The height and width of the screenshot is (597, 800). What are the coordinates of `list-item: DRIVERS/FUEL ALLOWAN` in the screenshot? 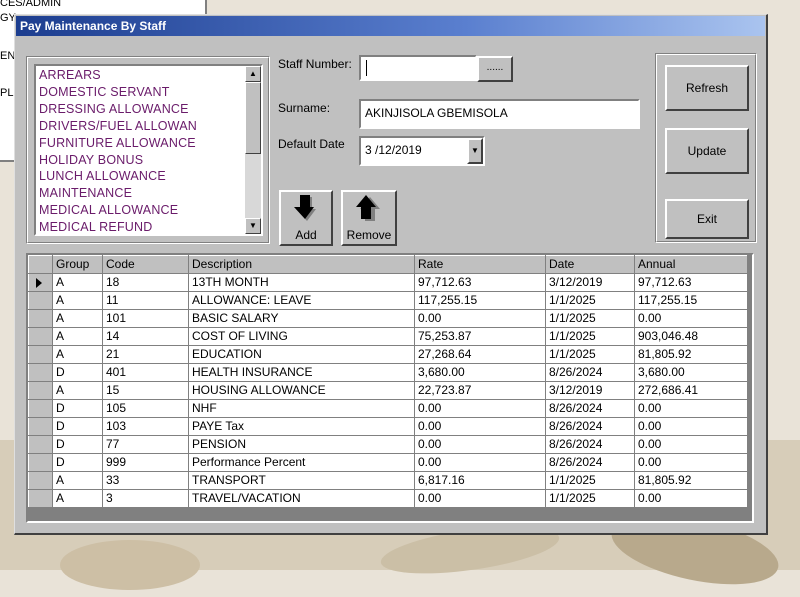 It's located at (118, 126).